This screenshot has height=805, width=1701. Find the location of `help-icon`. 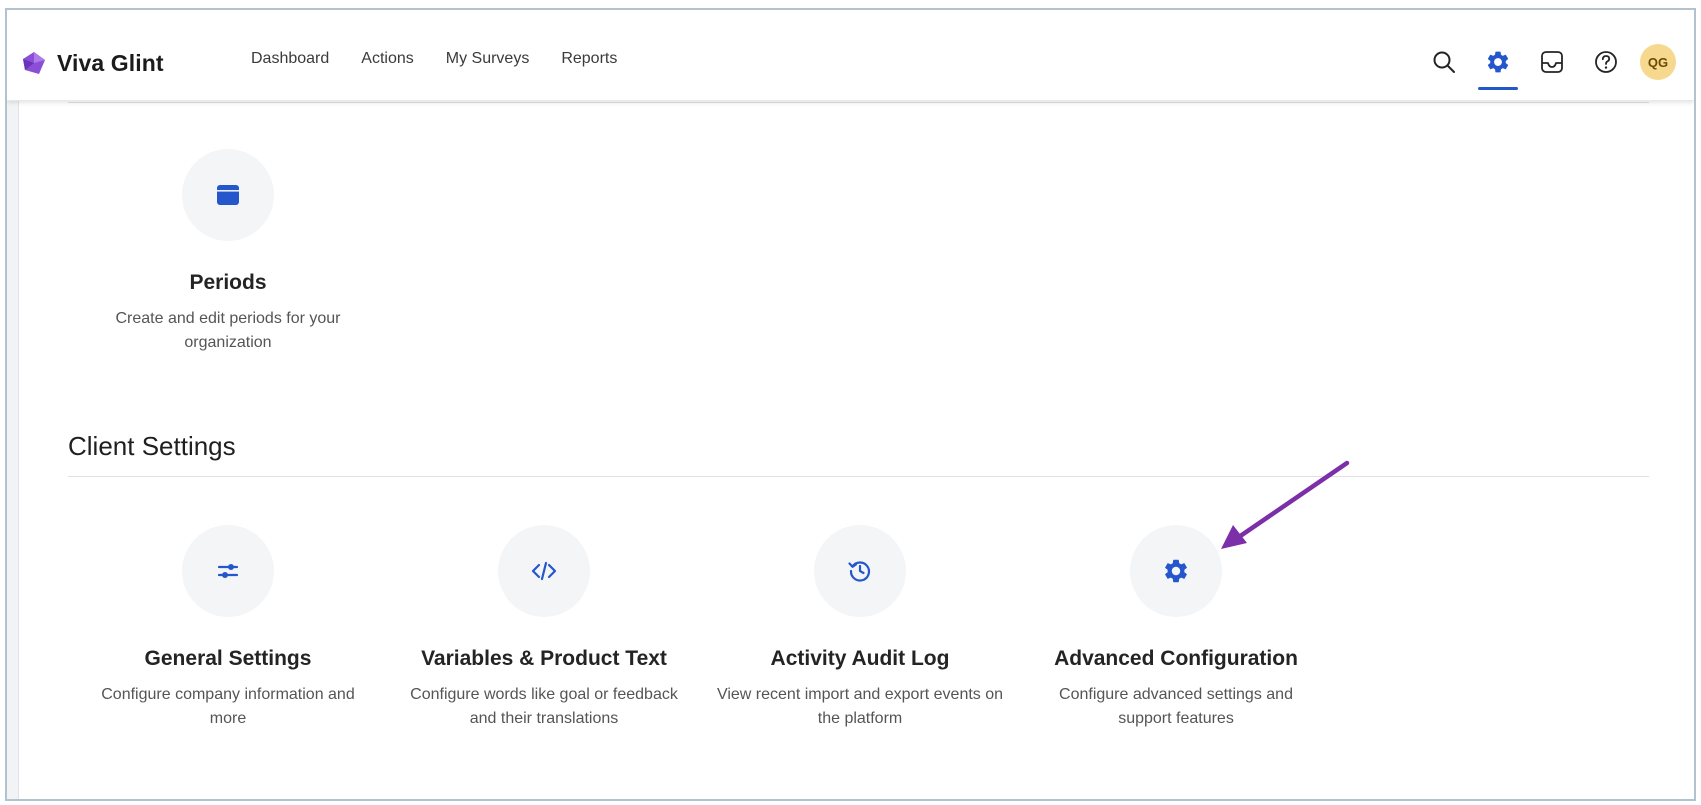

help-icon is located at coordinates (1606, 62).